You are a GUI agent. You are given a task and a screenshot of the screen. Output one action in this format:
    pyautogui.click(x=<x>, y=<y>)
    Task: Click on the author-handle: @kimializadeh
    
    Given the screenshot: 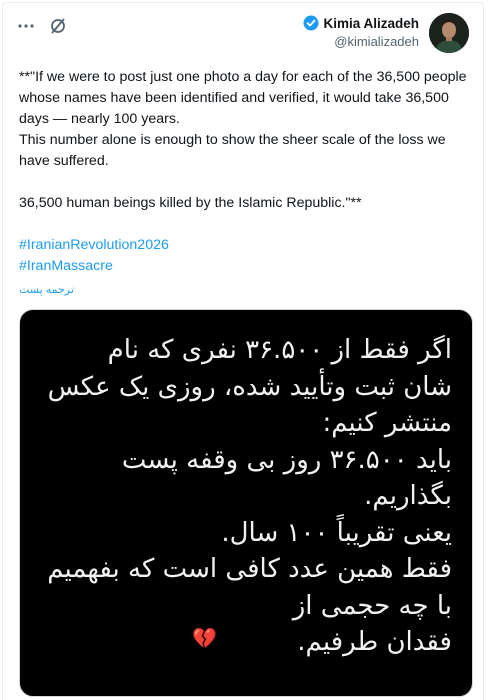 What is the action you would take?
    pyautogui.click(x=361, y=41)
    